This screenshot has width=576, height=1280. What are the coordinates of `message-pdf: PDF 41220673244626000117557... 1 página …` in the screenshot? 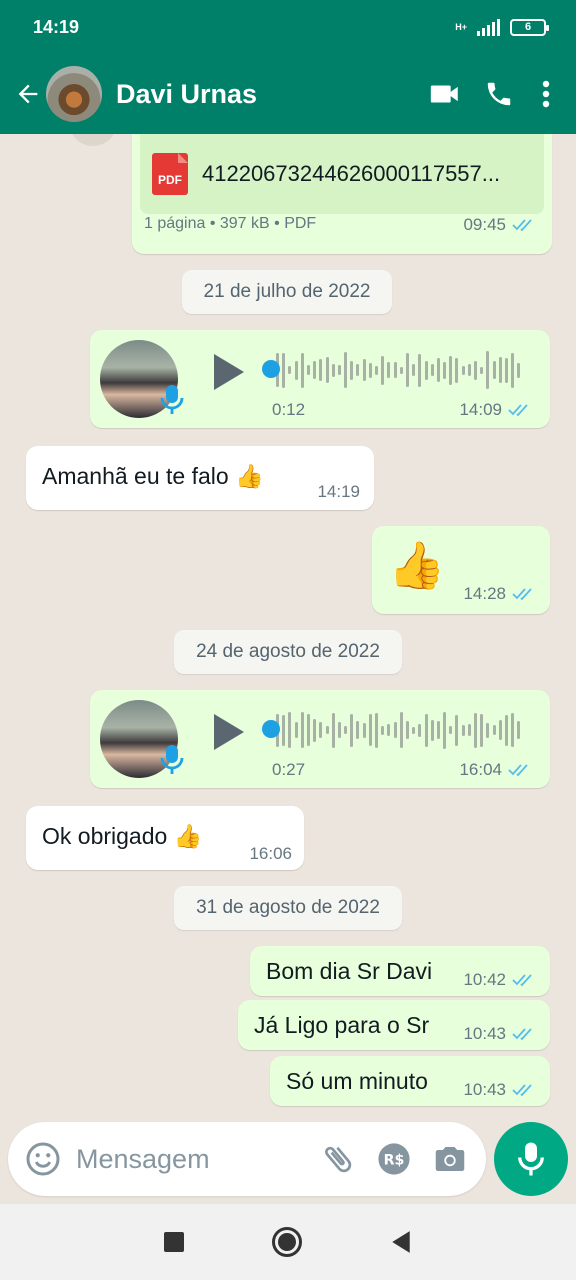 It's located at (342, 194).